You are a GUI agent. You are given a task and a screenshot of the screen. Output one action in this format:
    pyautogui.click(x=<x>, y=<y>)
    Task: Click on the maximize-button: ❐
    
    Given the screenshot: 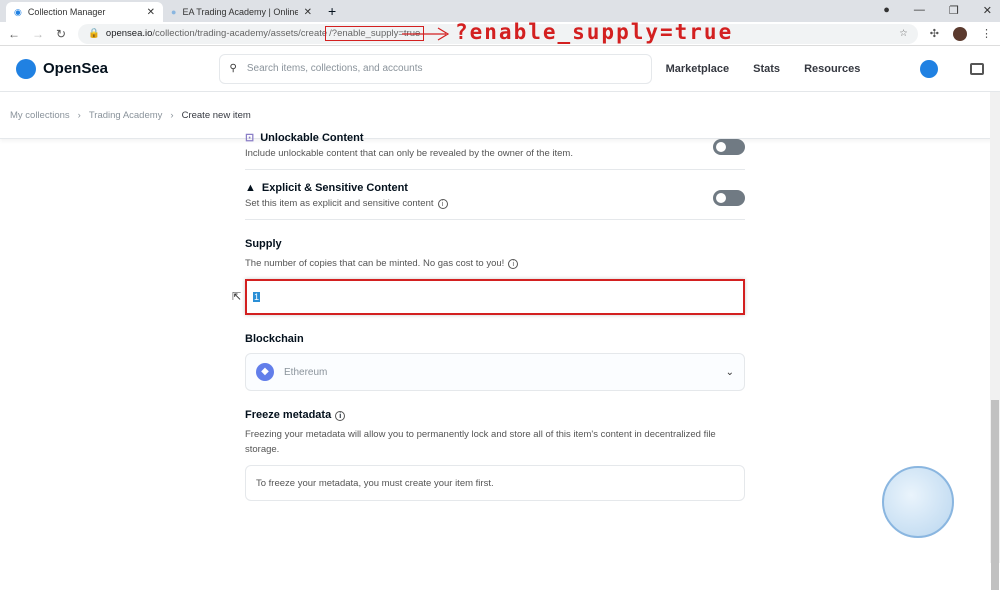 What is the action you would take?
    pyautogui.click(x=954, y=10)
    